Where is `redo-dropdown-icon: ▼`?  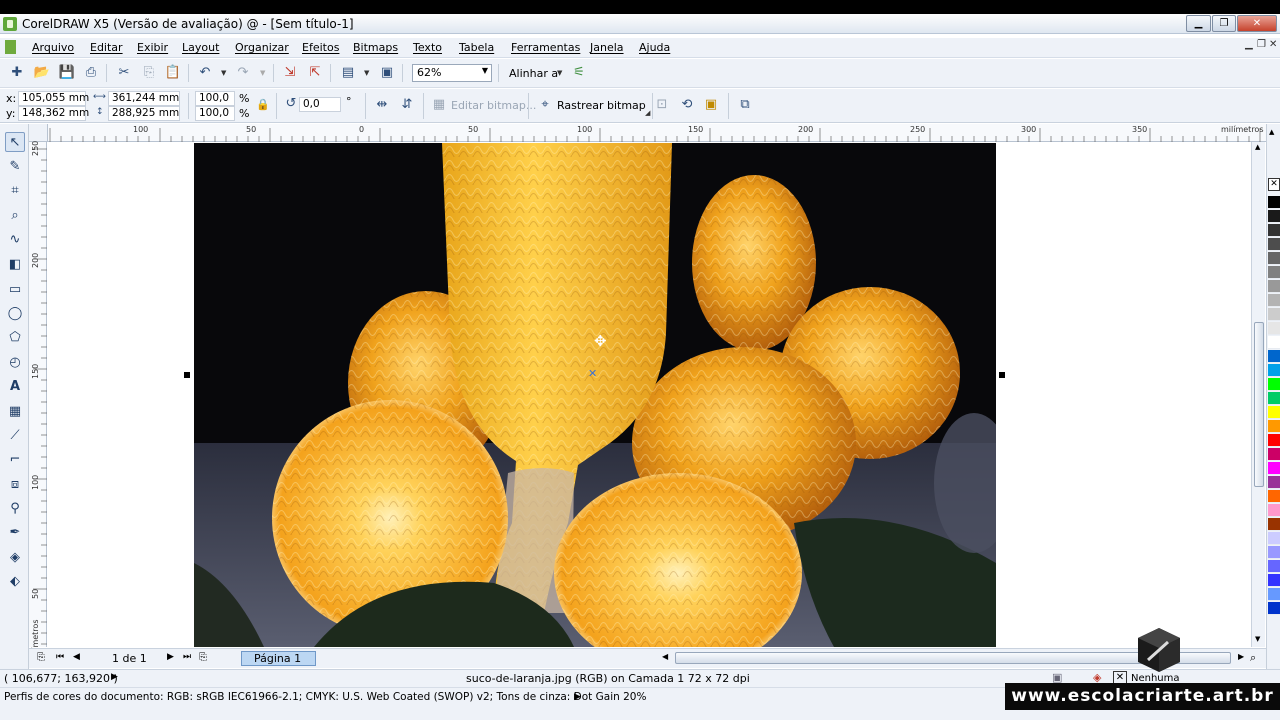 redo-dropdown-icon: ▼ is located at coordinates (262, 73).